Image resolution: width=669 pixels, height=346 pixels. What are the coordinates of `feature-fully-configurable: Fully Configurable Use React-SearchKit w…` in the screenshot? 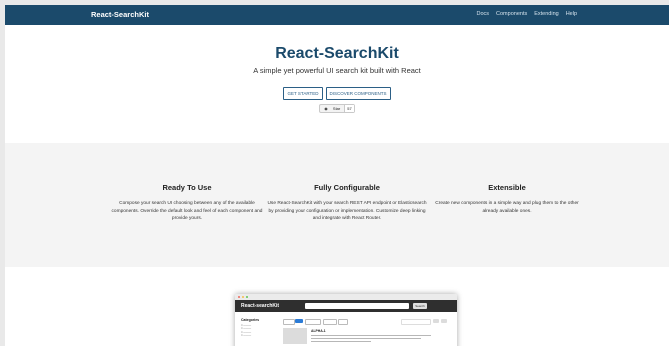 It's located at (347, 203).